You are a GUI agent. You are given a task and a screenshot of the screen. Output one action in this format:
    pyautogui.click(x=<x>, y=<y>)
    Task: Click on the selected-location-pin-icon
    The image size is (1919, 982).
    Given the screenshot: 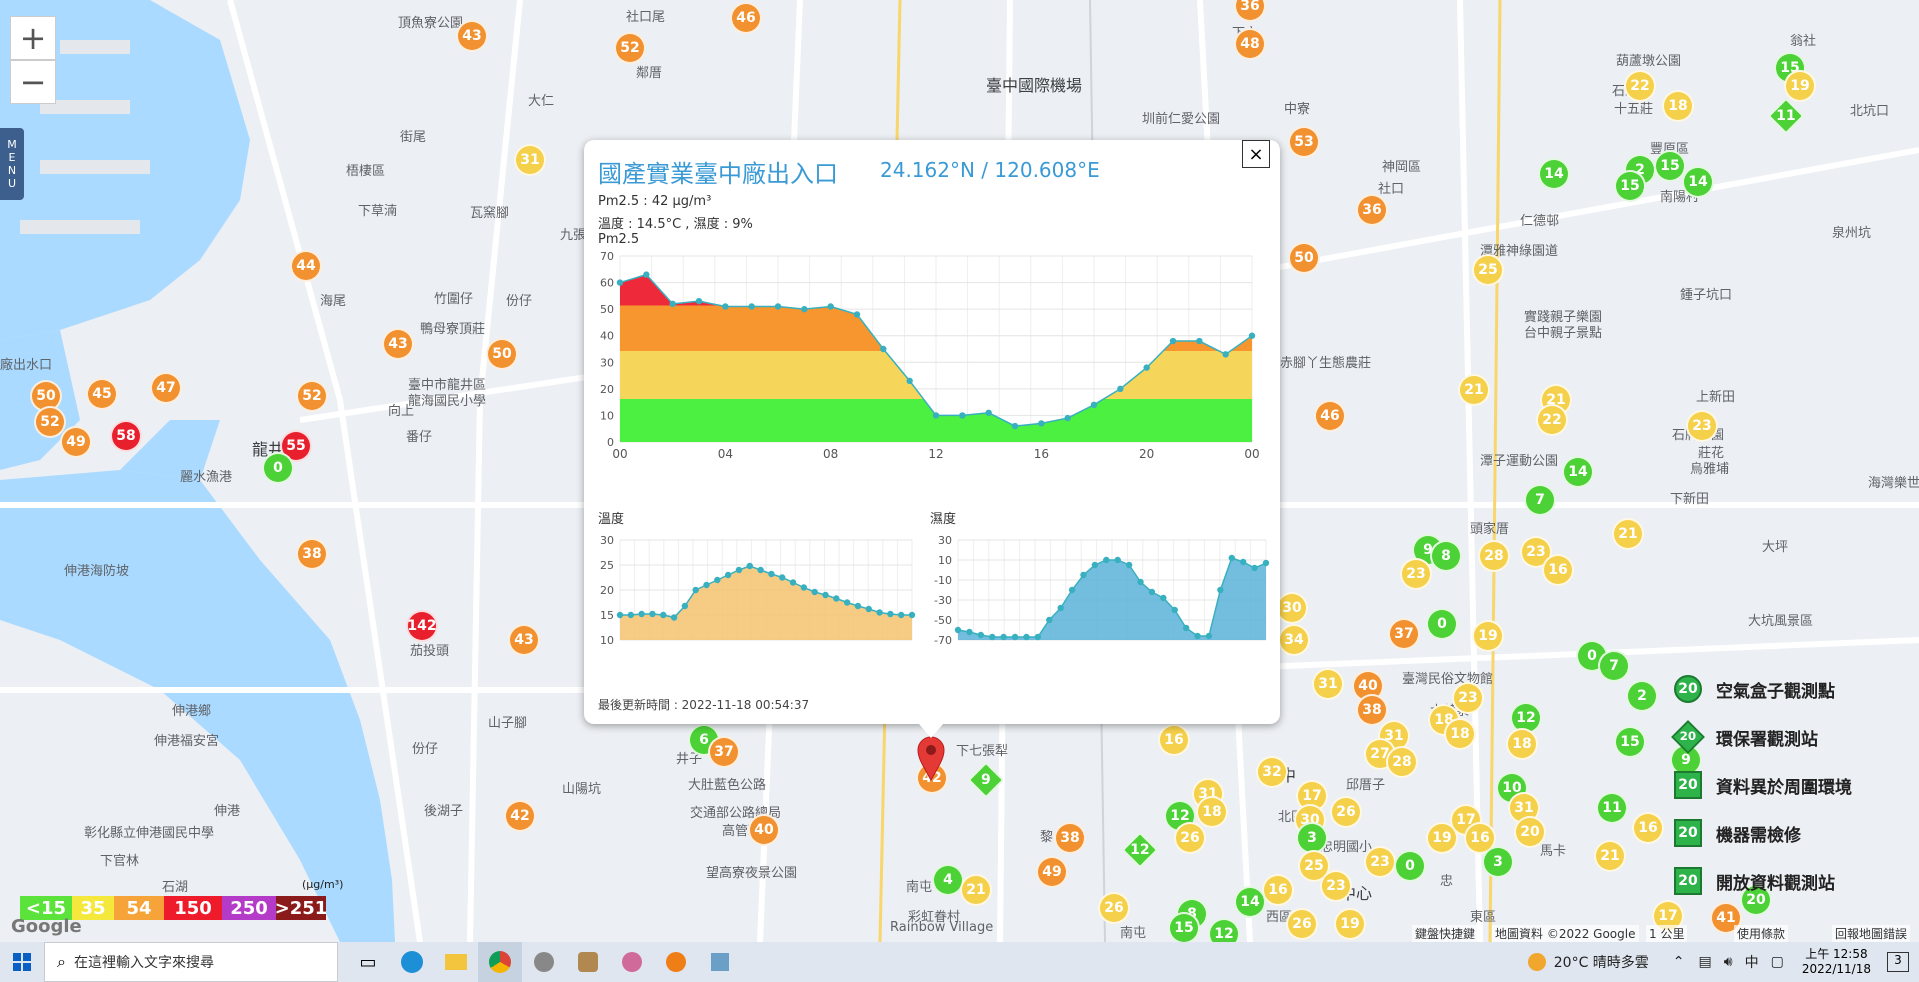 What is the action you would take?
    pyautogui.click(x=931, y=759)
    